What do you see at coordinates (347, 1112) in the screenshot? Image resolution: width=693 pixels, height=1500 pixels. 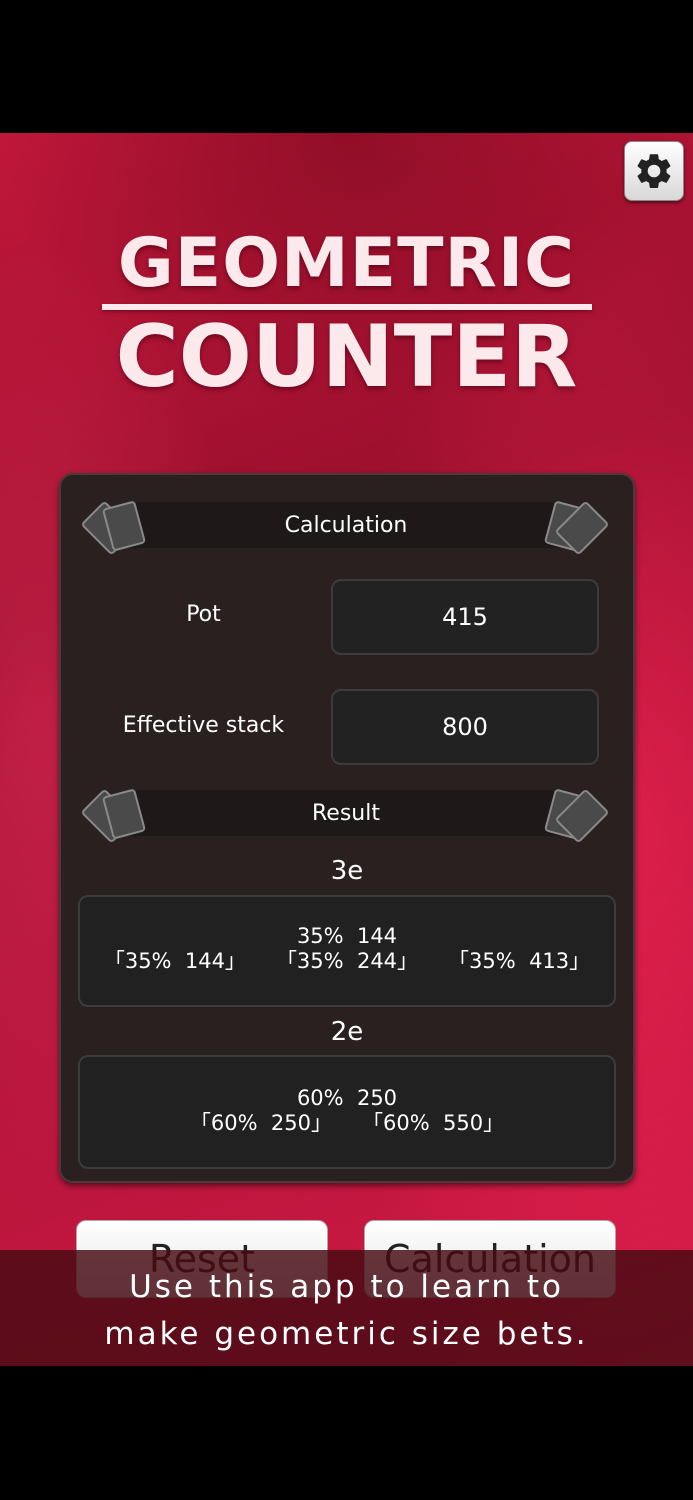 I see `result-2e-box: 60% 250 「60% 250」 「60% 550」` at bounding box center [347, 1112].